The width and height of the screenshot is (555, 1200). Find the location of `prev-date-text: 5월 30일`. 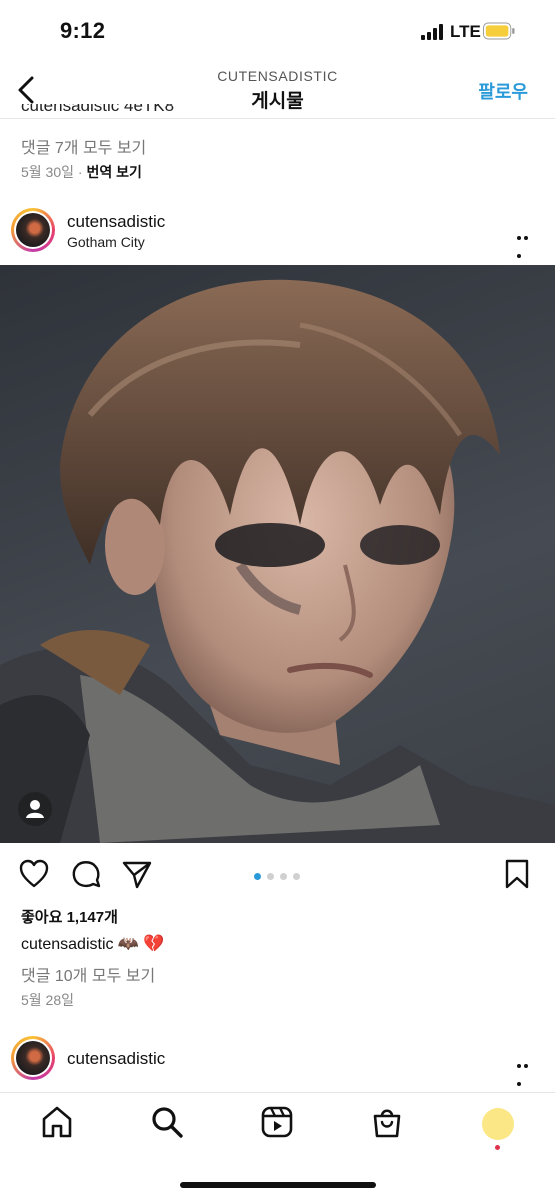

prev-date-text: 5월 30일 is located at coordinates (48, 172).